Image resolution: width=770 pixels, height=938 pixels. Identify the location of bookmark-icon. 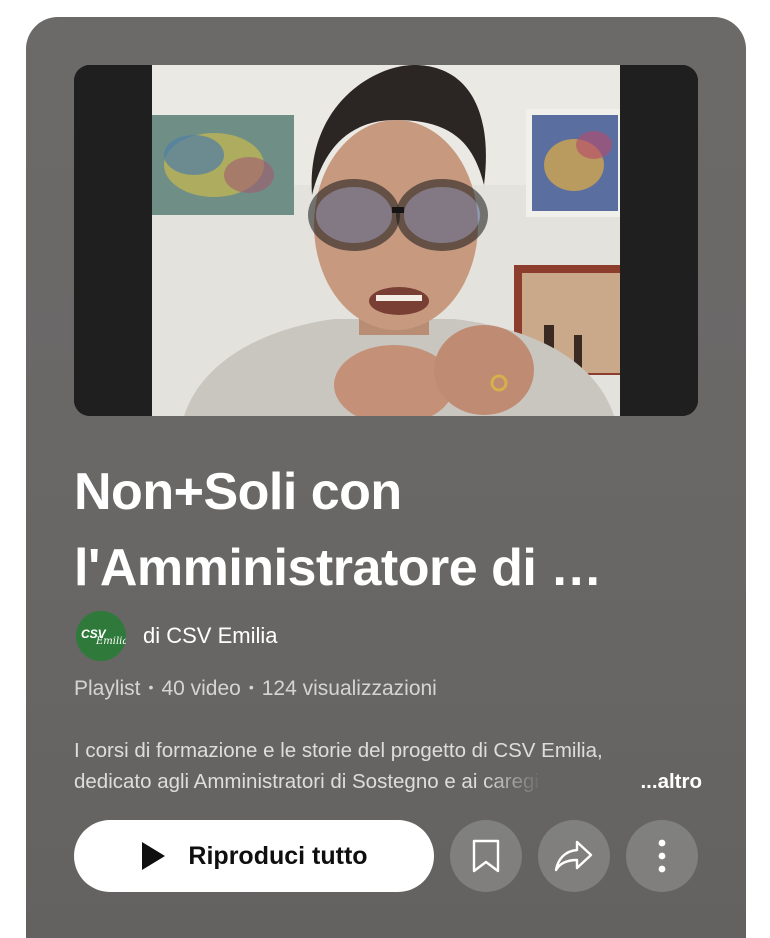
(486, 856).